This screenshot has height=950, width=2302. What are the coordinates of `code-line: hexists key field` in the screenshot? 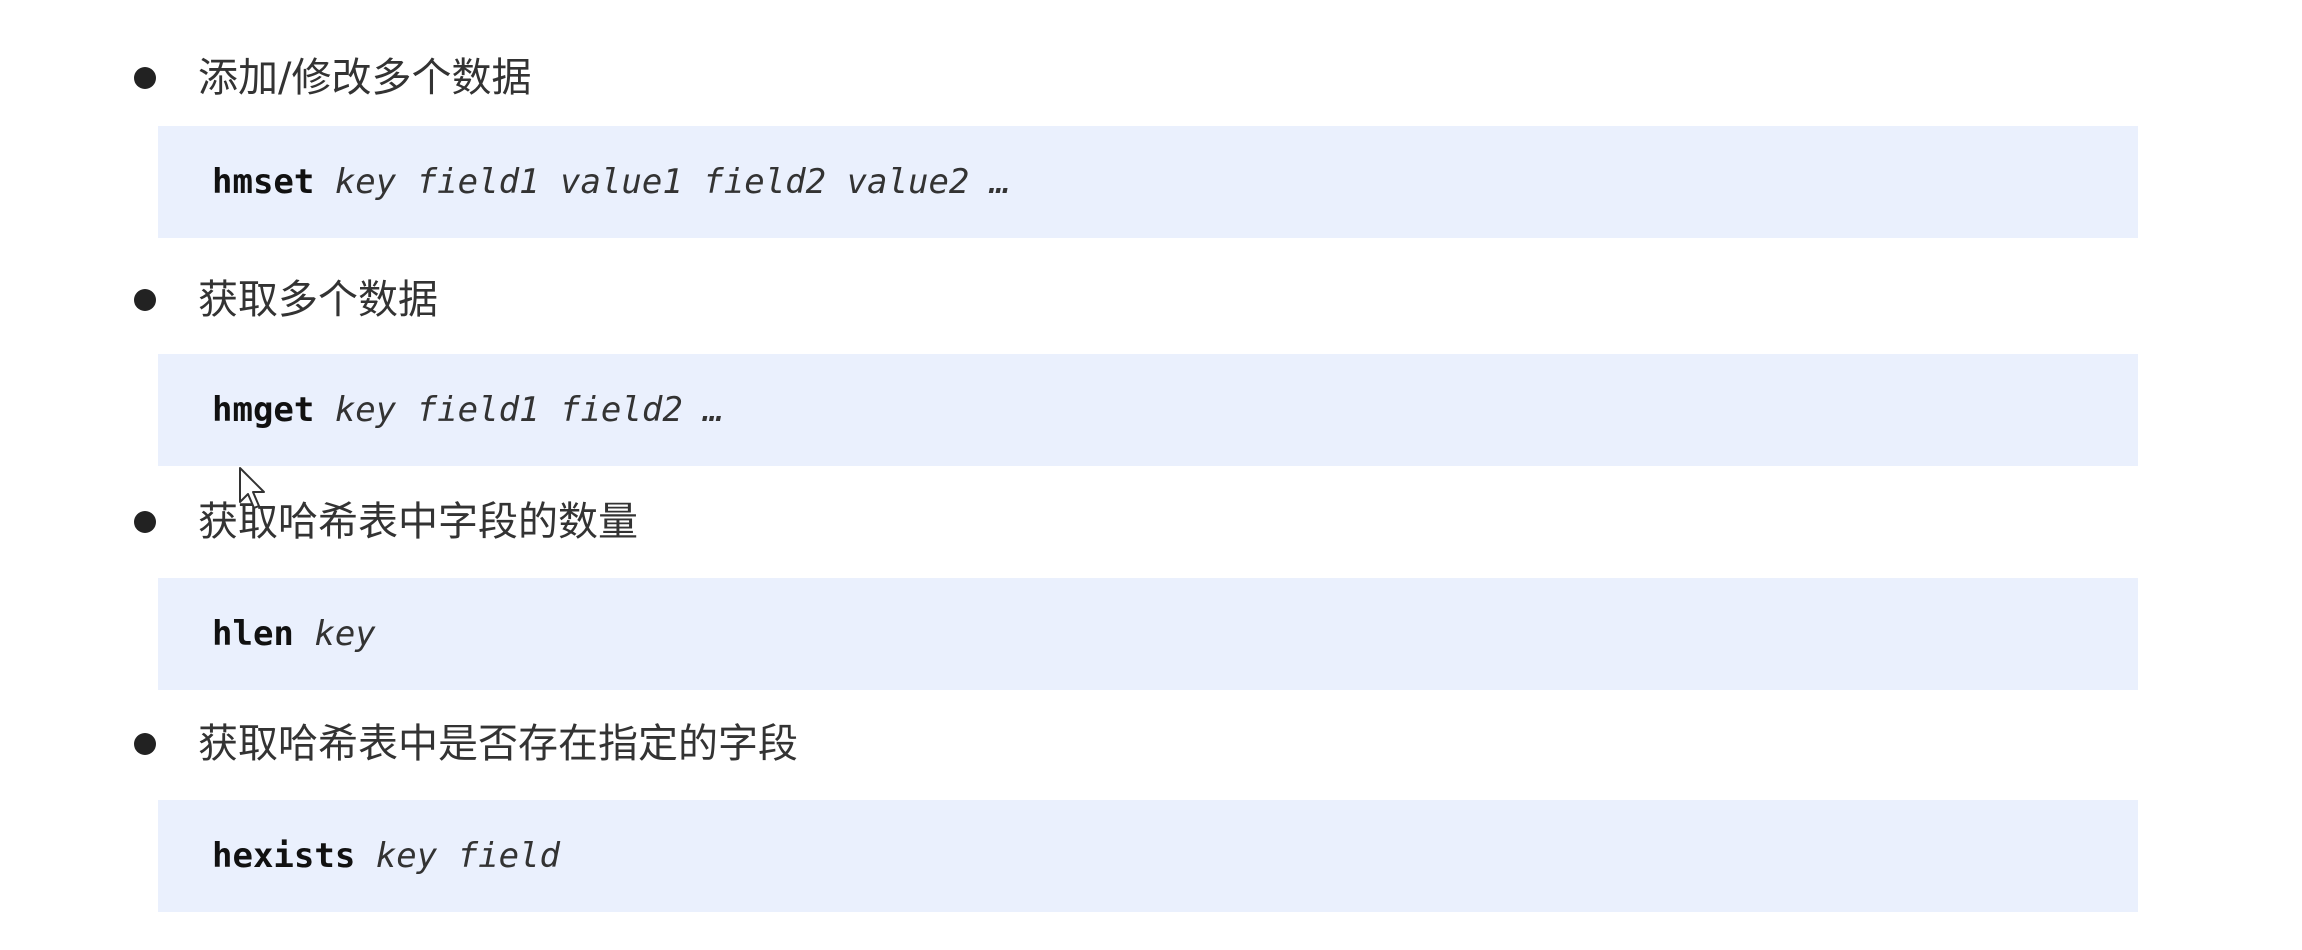 It's located at (386, 856).